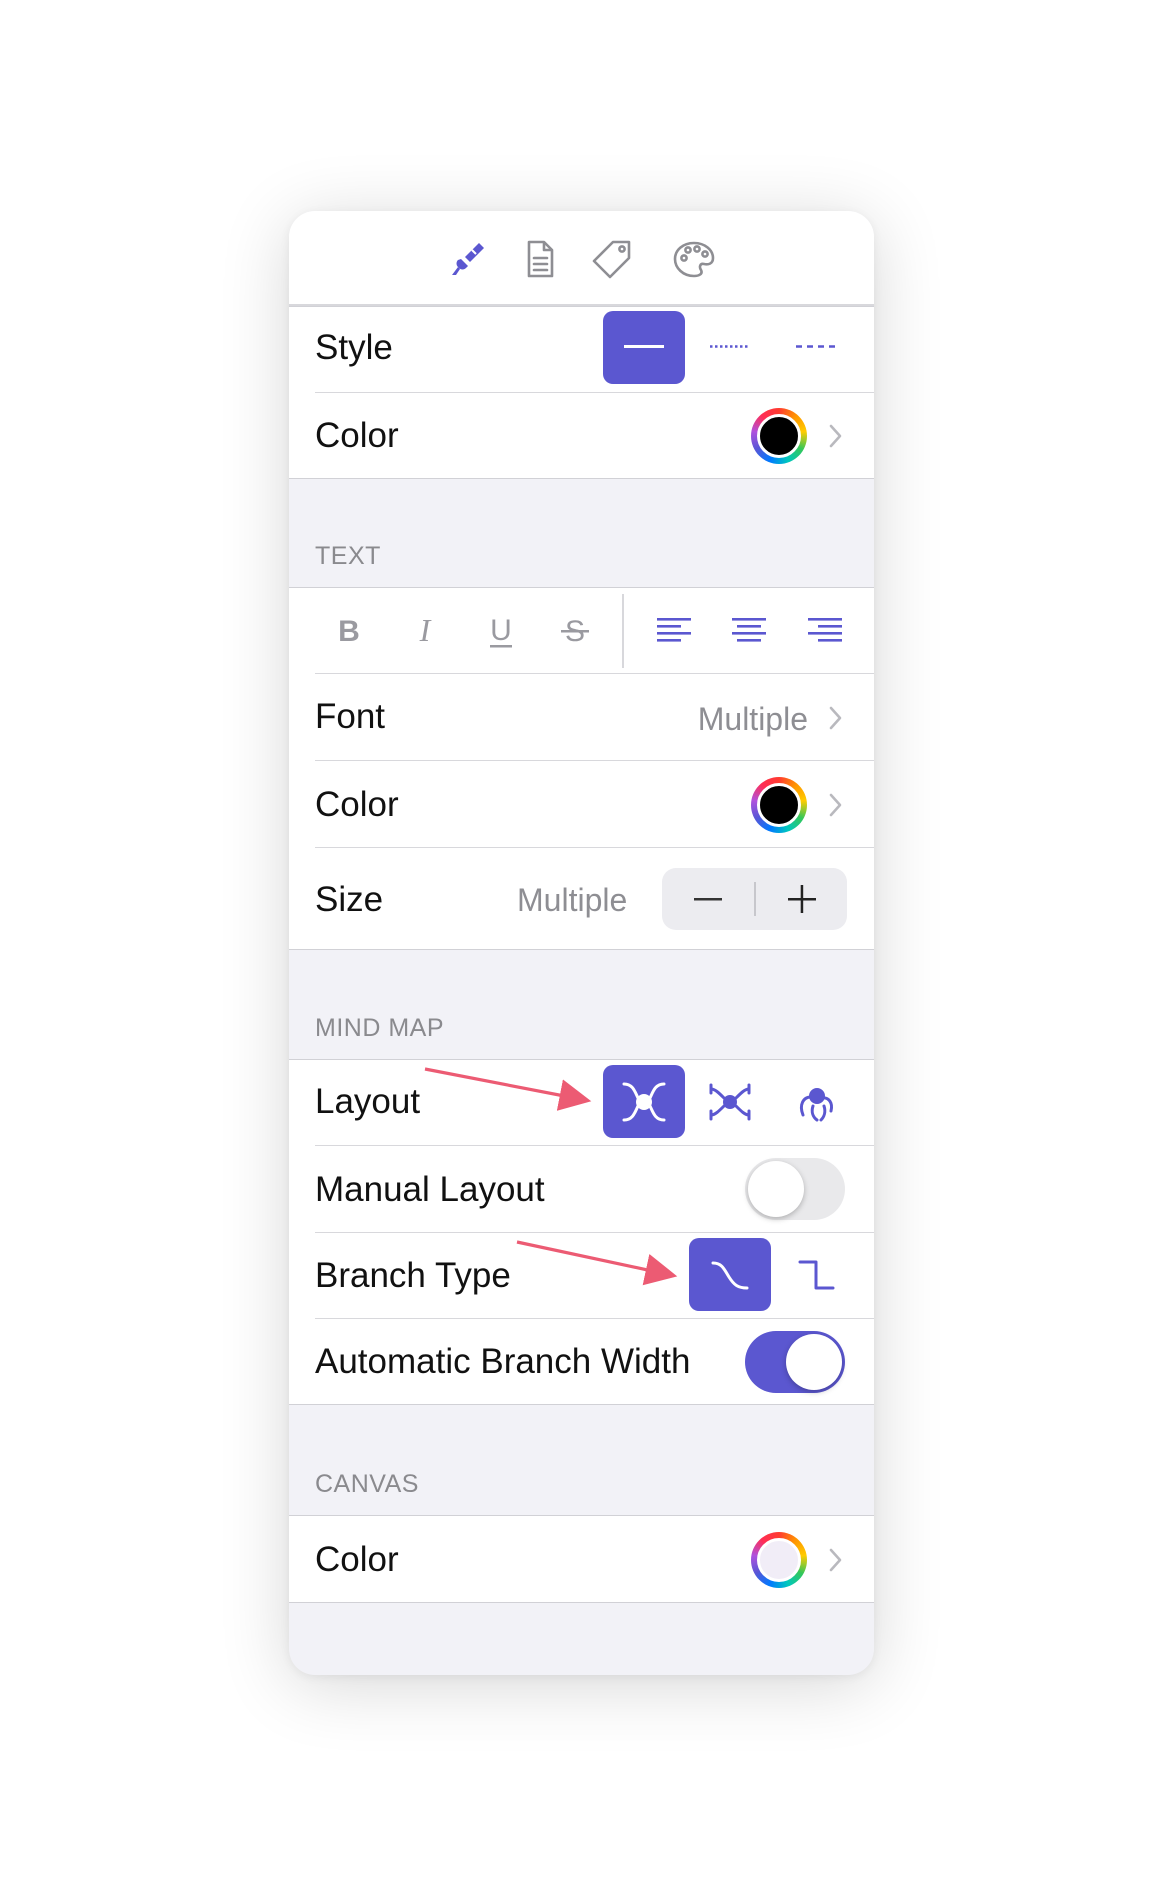 This screenshot has height=1888, width=1162. Describe the element at coordinates (367, 1484) in the screenshot. I see `canvas-section-header: CANVAS` at that location.